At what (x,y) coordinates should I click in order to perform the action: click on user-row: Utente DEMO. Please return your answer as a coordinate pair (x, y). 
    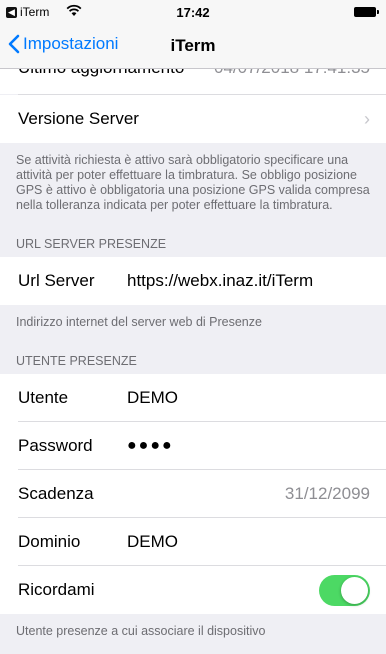
    Looking at the image, I should click on (193, 398).